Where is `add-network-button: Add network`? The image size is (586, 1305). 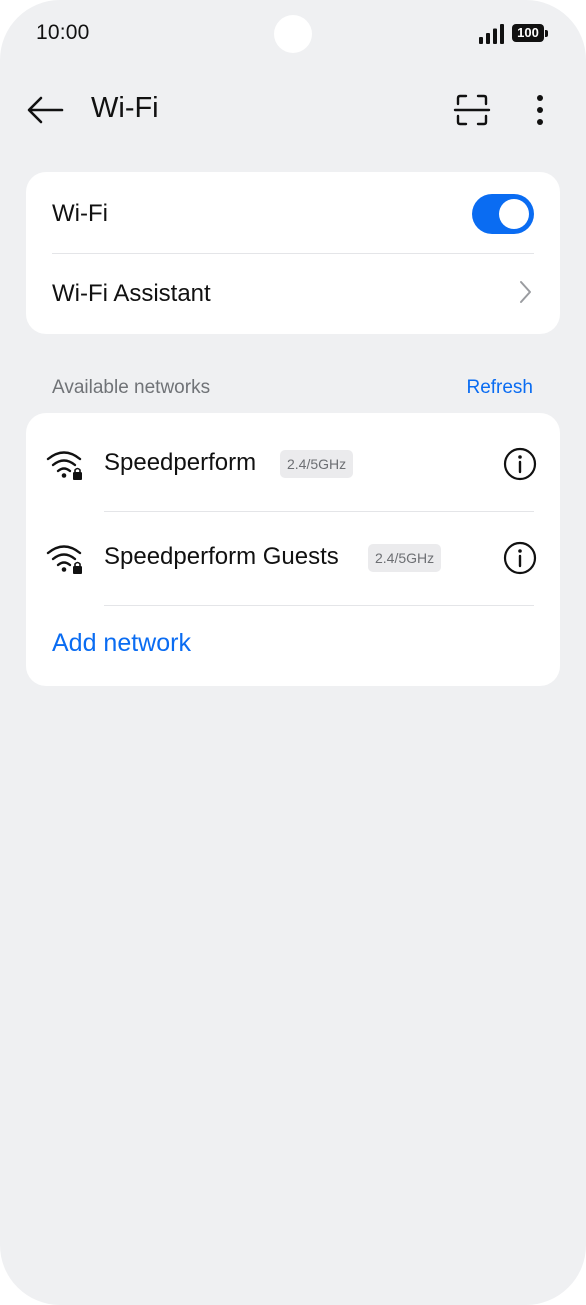
add-network-button: Add network is located at coordinates (121, 643).